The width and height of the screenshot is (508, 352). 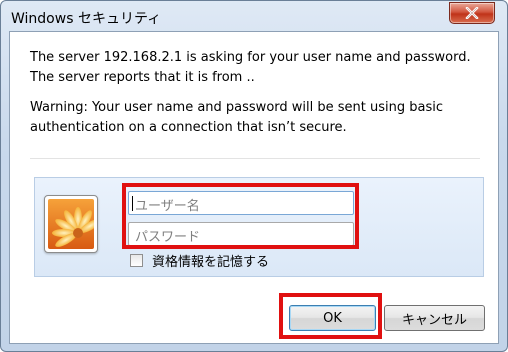 I want to click on cancel-button: キャンセル, so click(x=434, y=318).